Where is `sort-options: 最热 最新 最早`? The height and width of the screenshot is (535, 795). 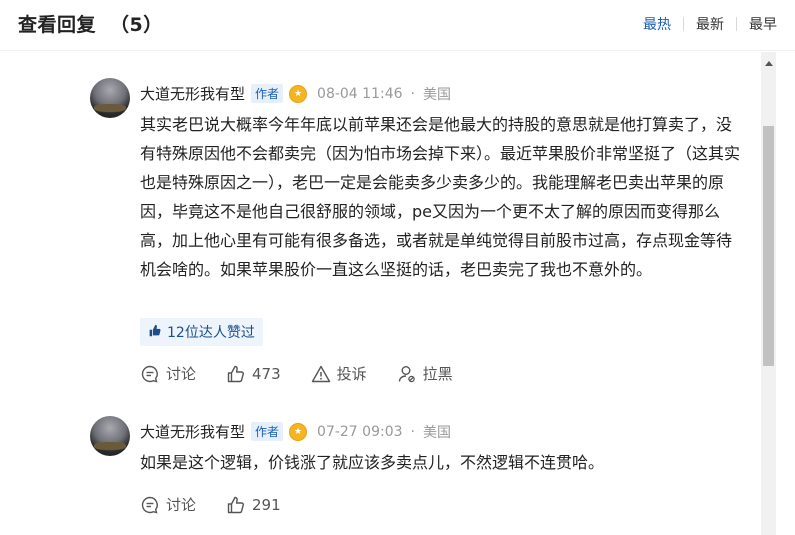 sort-options: 最热 最新 最早 is located at coordinates (710, 24).